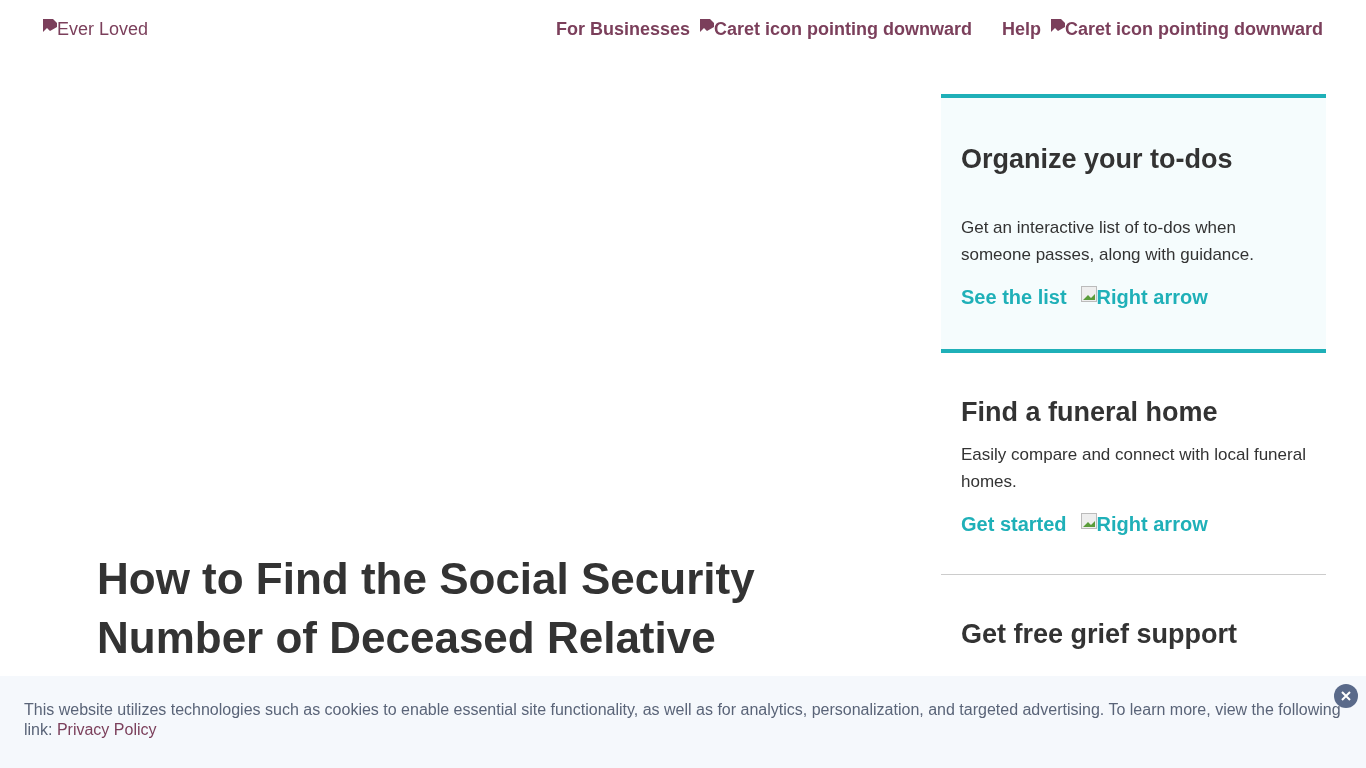  What do you see at coordinates (1090, 412) in the screenshot?
I see `card-title: Find a funeral home` at bounding box center [1090, 412].